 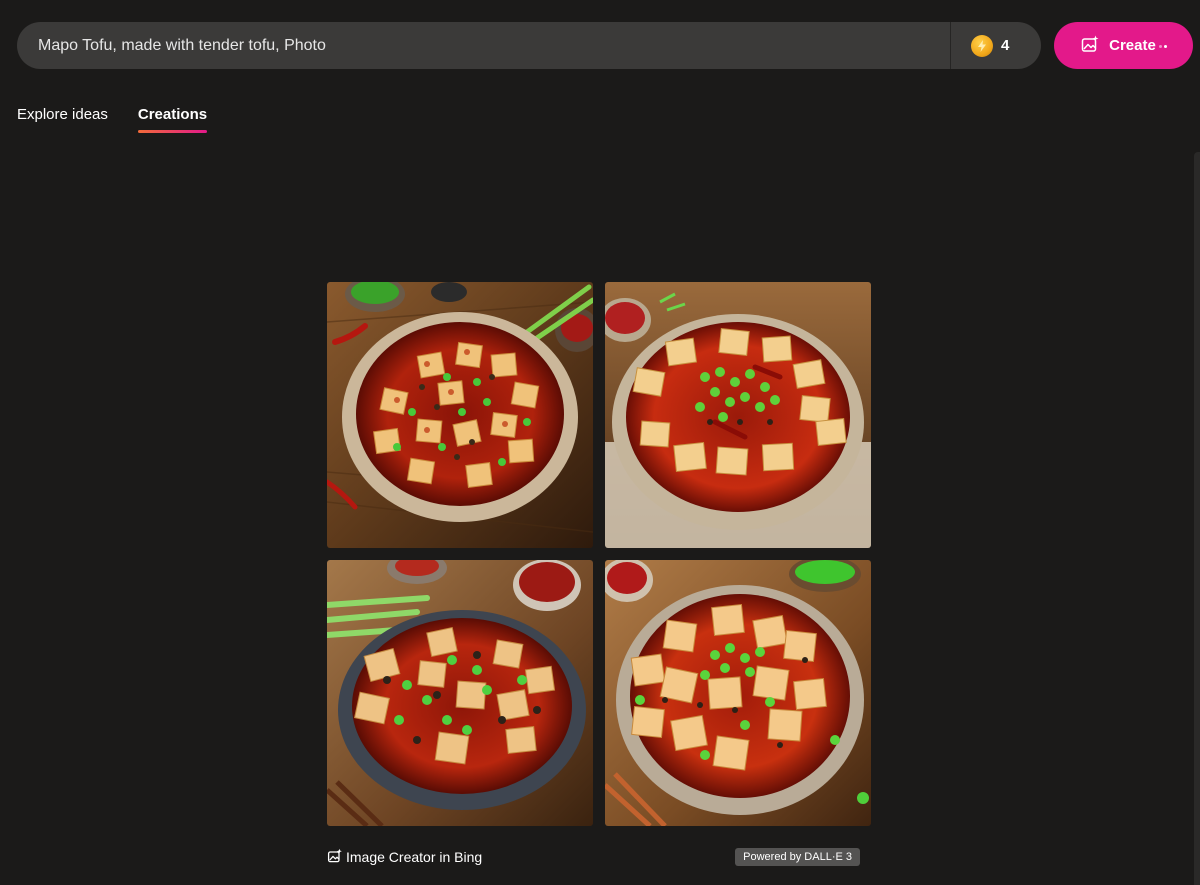 I want to click on image-creator-link: Image Creator in Bing, so click(x=404, y=857).